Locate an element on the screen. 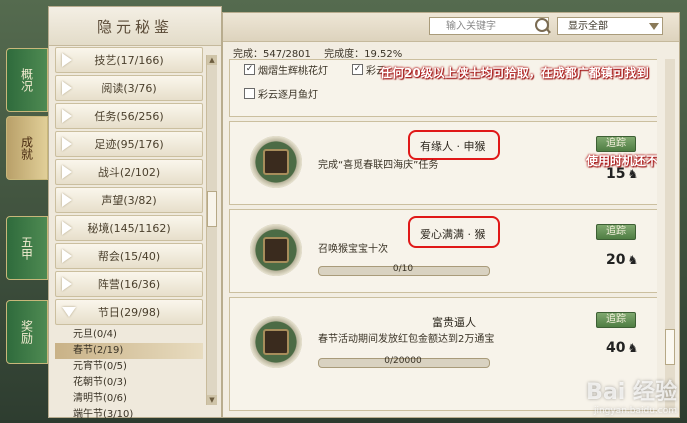  search-icon is located at coordinates (542, 25).